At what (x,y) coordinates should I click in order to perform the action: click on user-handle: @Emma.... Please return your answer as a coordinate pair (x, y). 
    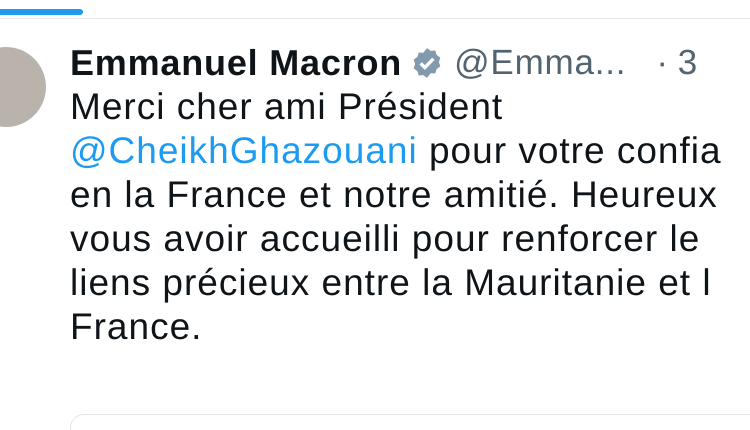
    Looking at the image, I should click on (540, 63).